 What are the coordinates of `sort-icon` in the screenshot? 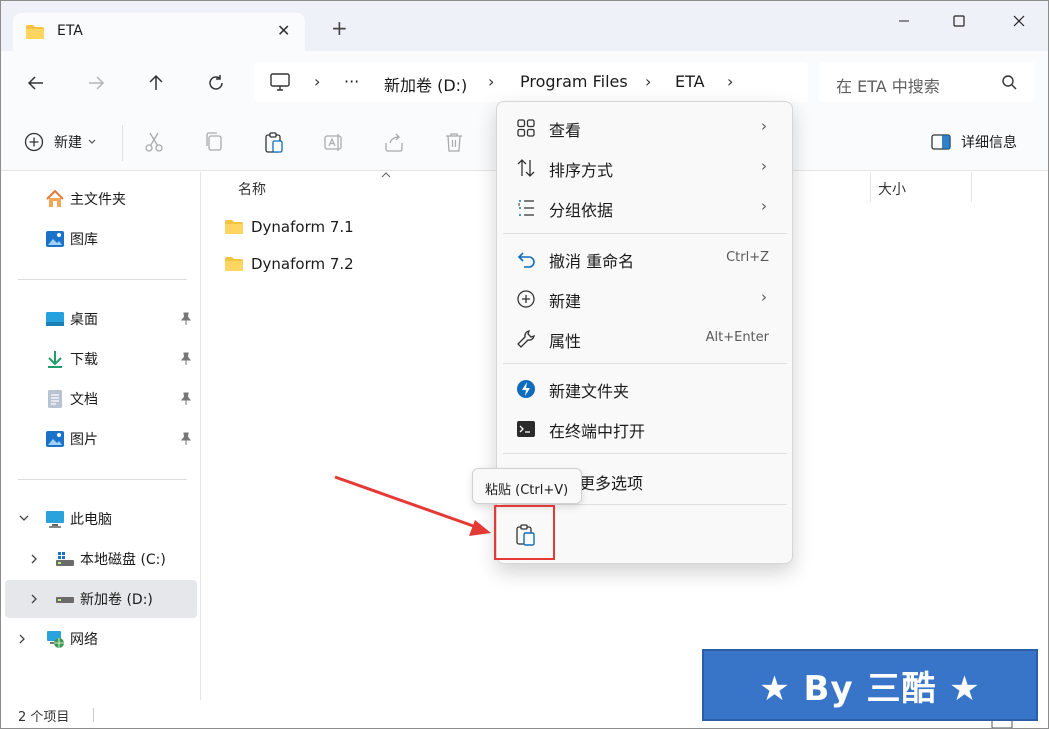 It's located at (526, 168).